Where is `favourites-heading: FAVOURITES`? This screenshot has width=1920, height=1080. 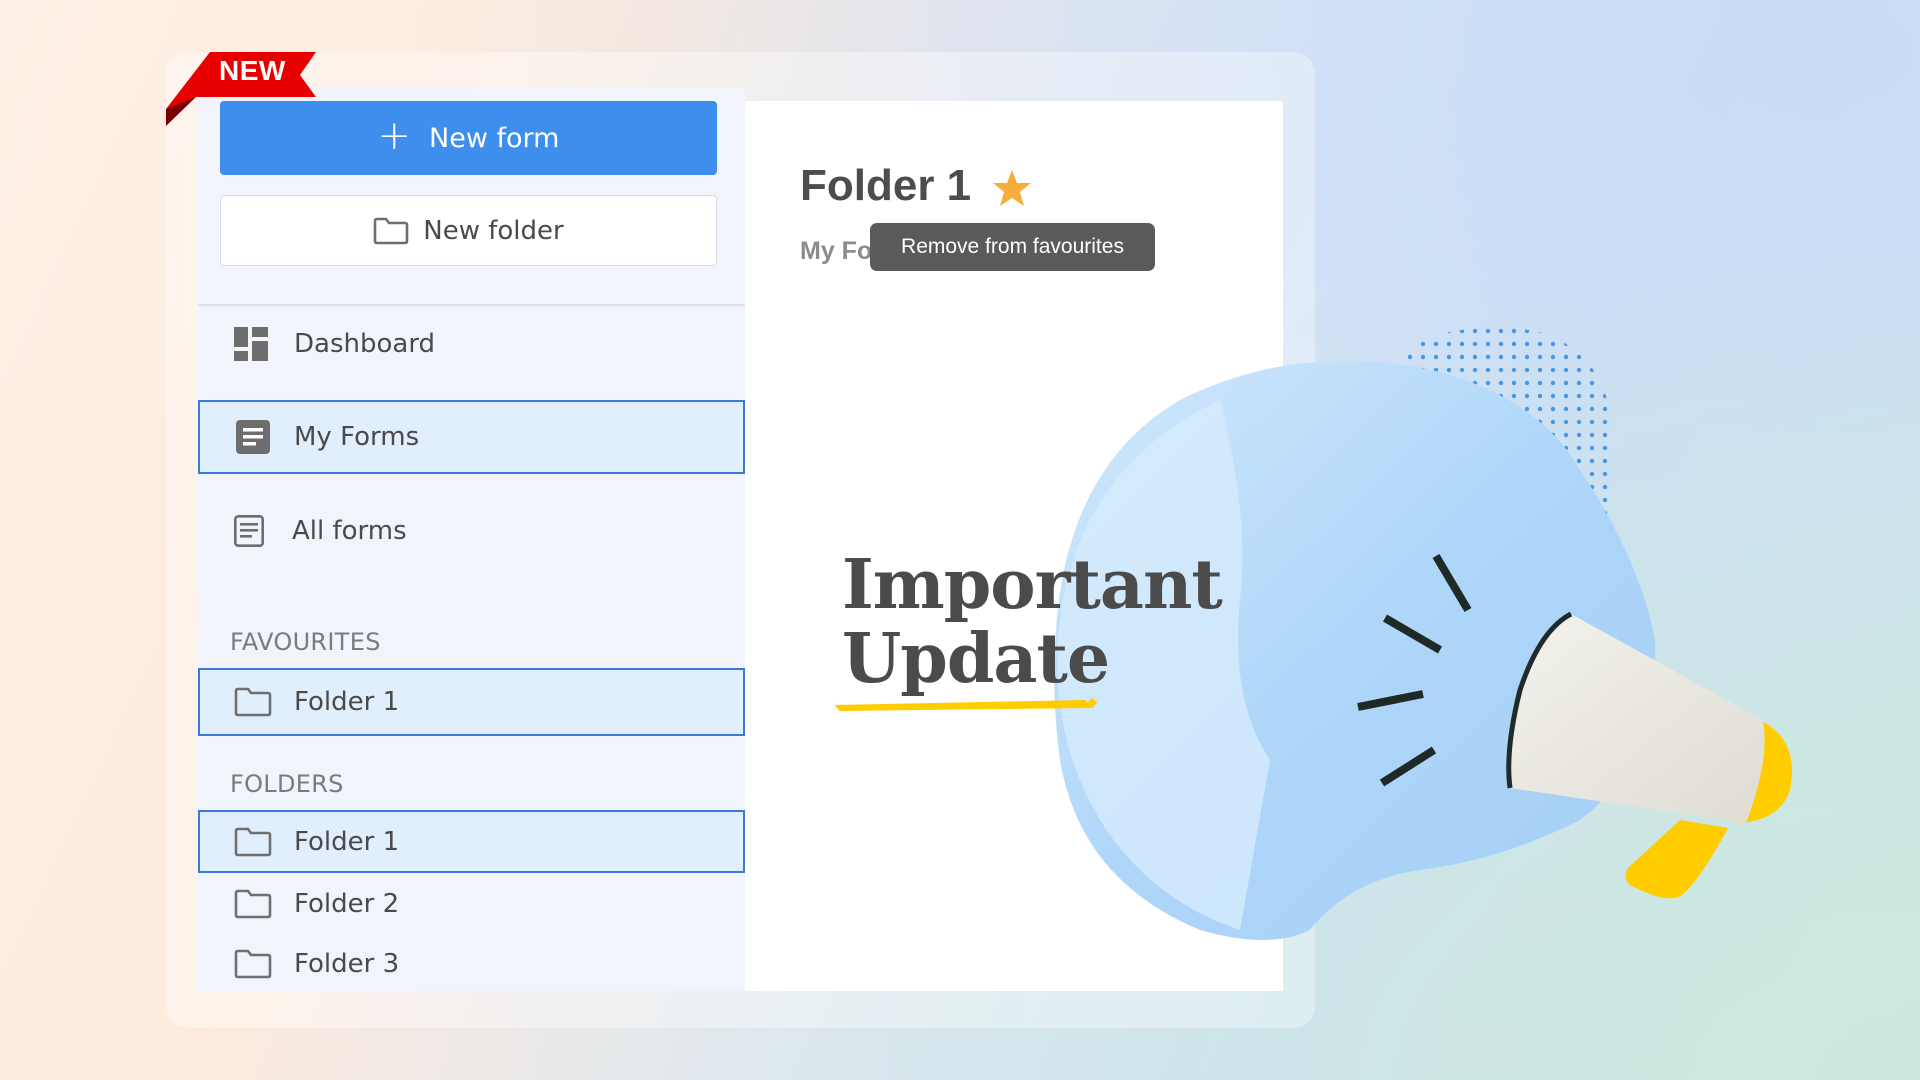 favourites-heading: FAVOURITES is located at coordinates (305, 642).